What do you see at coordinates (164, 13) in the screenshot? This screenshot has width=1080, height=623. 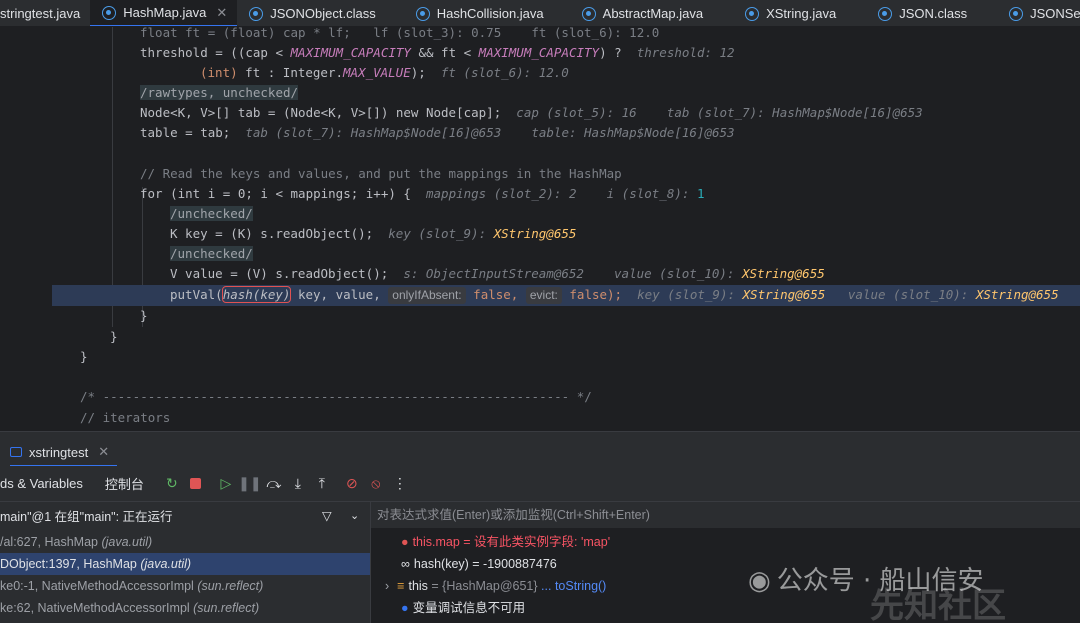 I see `tab-hashmap: HashMap.java ✕` at bounding box center [164, 13].